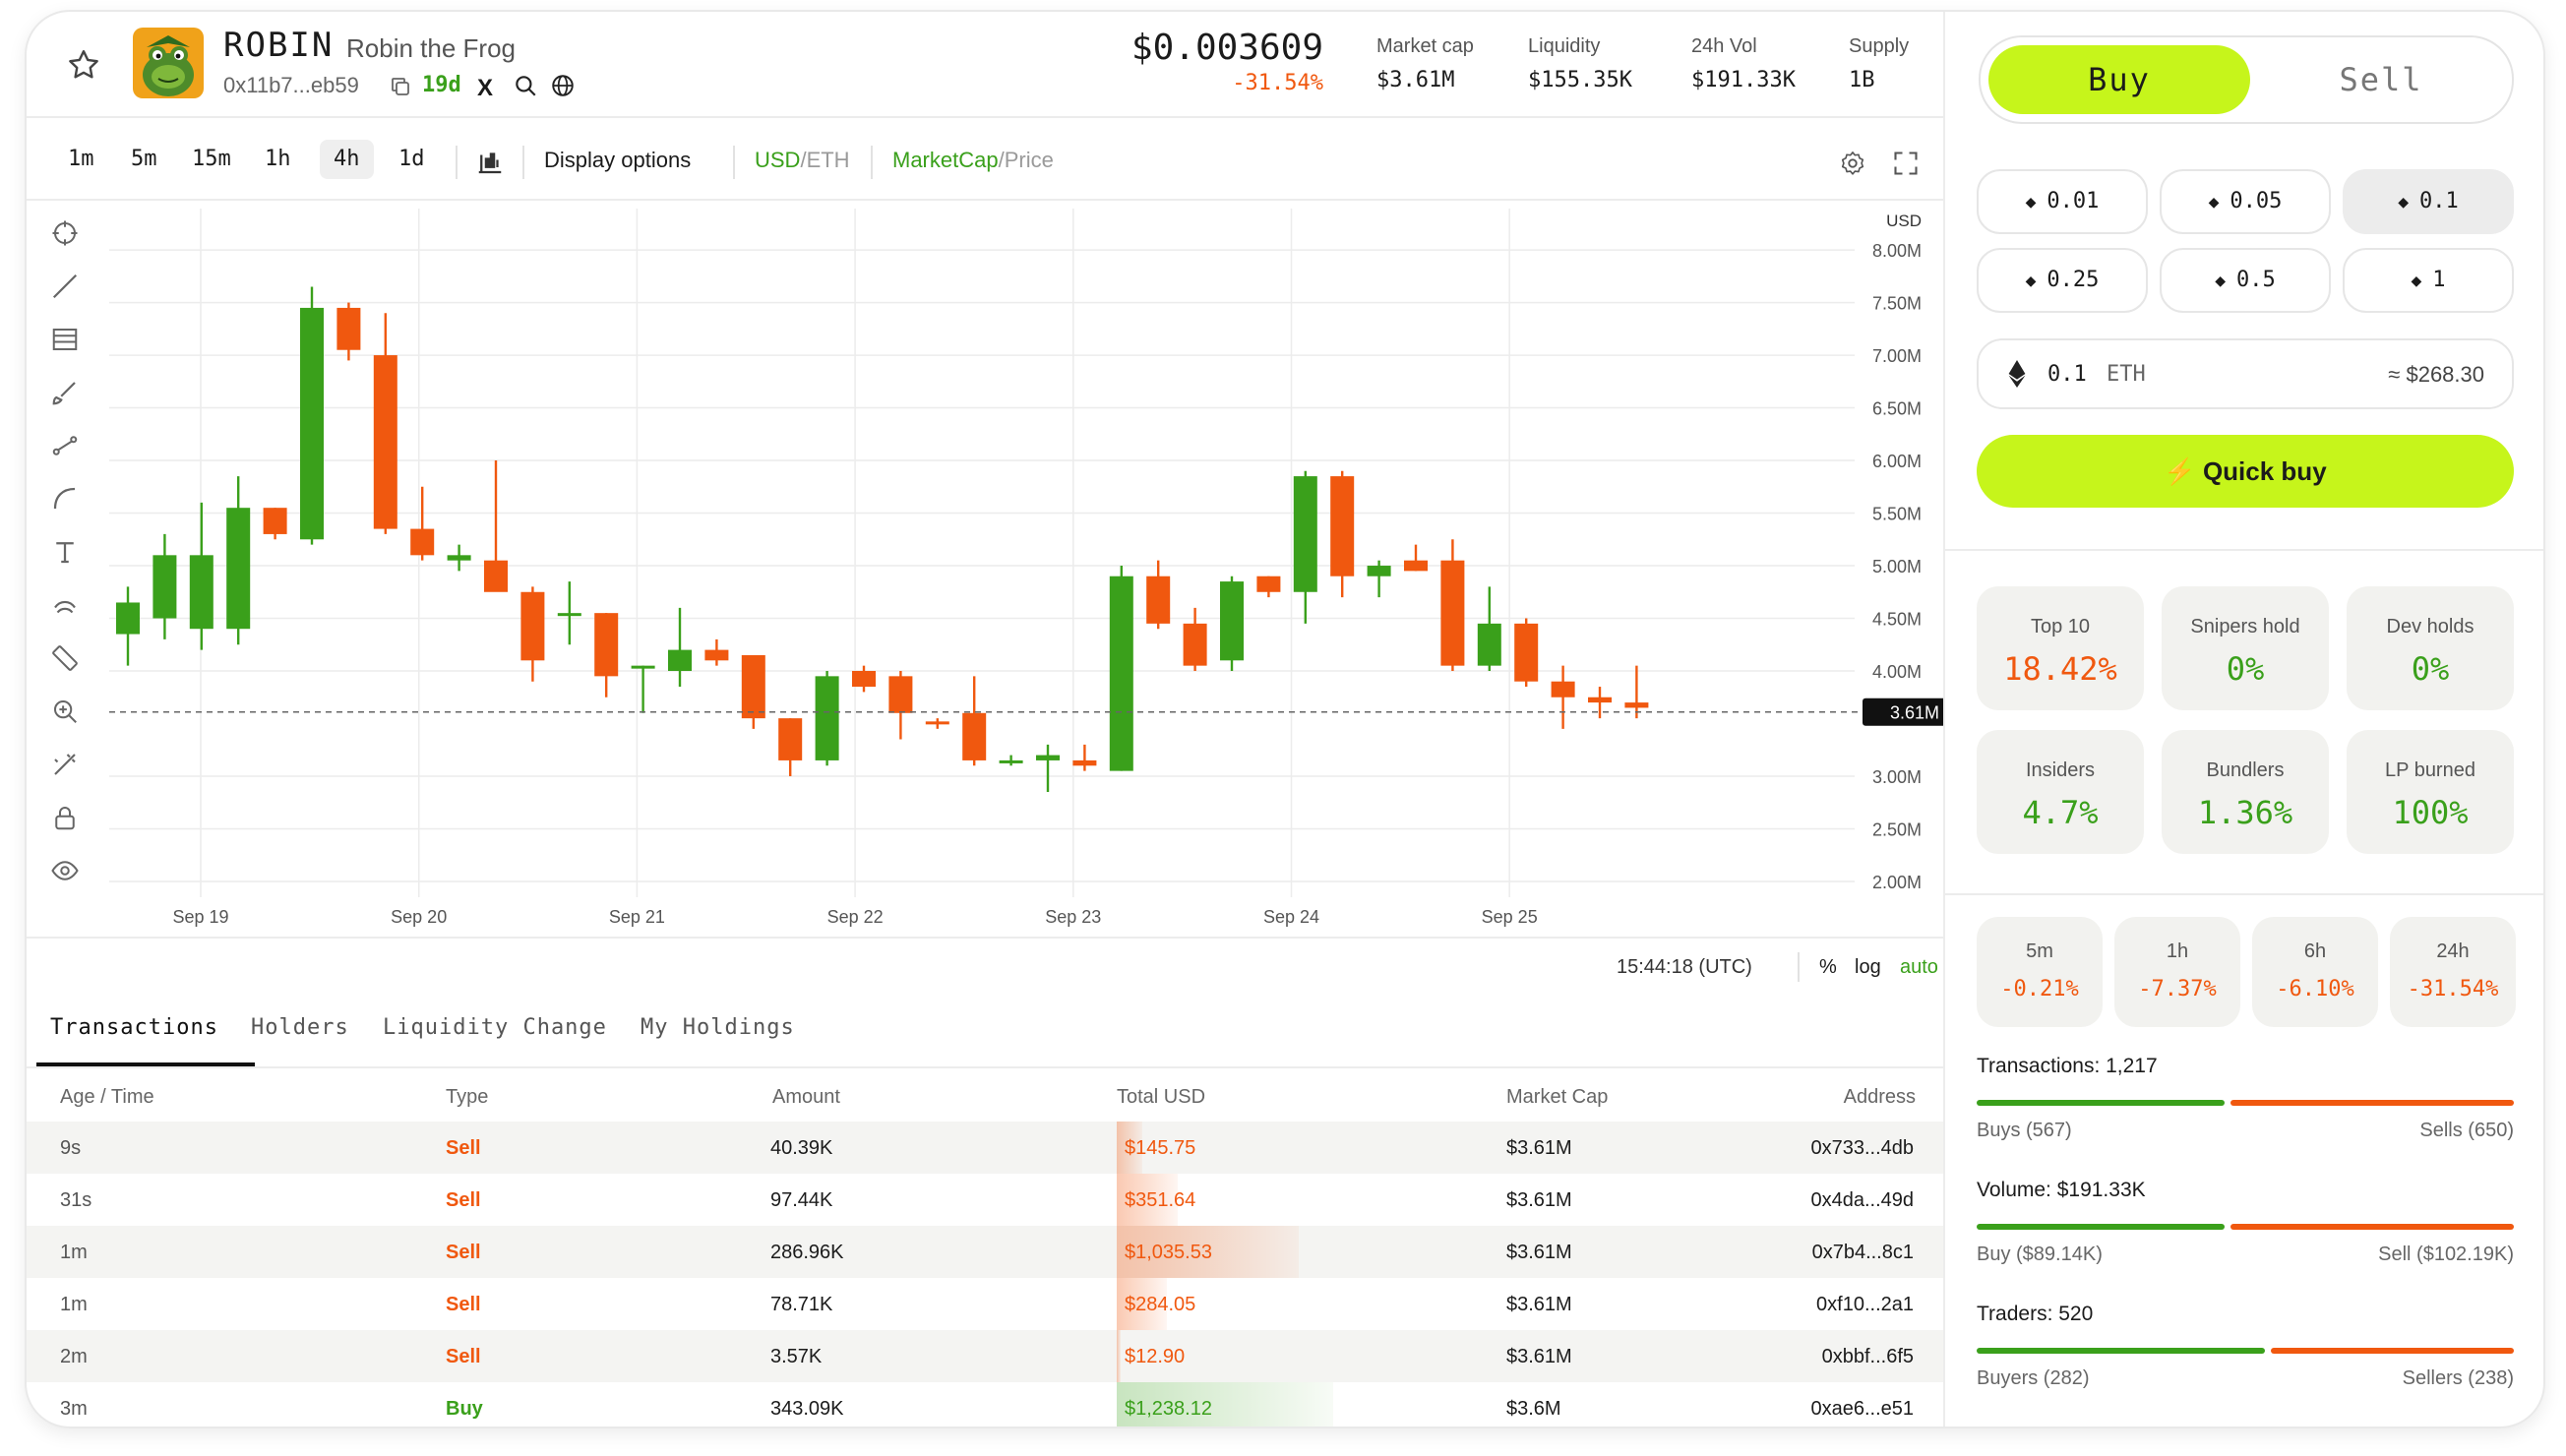 Image resolution: width=2566 pixels, height=1456 pixels. Describe the element at coordinates (2245, 280) in the screenshot. I see `amount-preset-button: ◆ 0.5` at that location.